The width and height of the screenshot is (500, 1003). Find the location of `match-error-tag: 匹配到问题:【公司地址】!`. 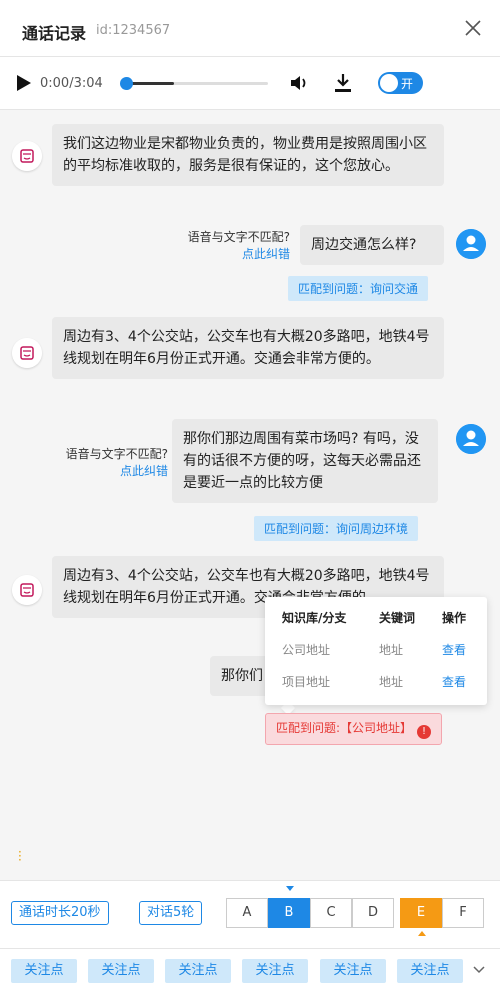

match-error-tag: 匹配到问题:【公司地址】! is located at coordinates (354, 729).